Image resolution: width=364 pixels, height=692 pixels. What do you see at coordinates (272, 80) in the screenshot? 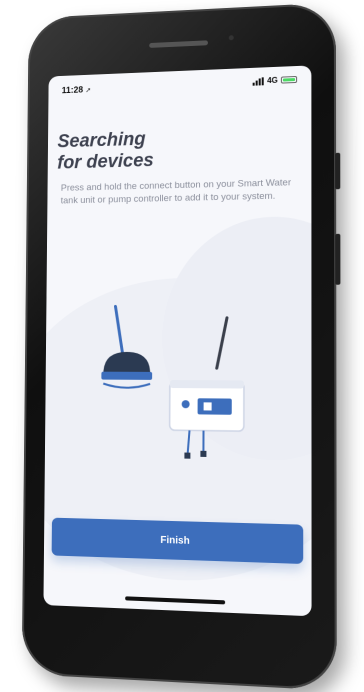
I see `network-type: 4G` at bounding box center [272, 80].